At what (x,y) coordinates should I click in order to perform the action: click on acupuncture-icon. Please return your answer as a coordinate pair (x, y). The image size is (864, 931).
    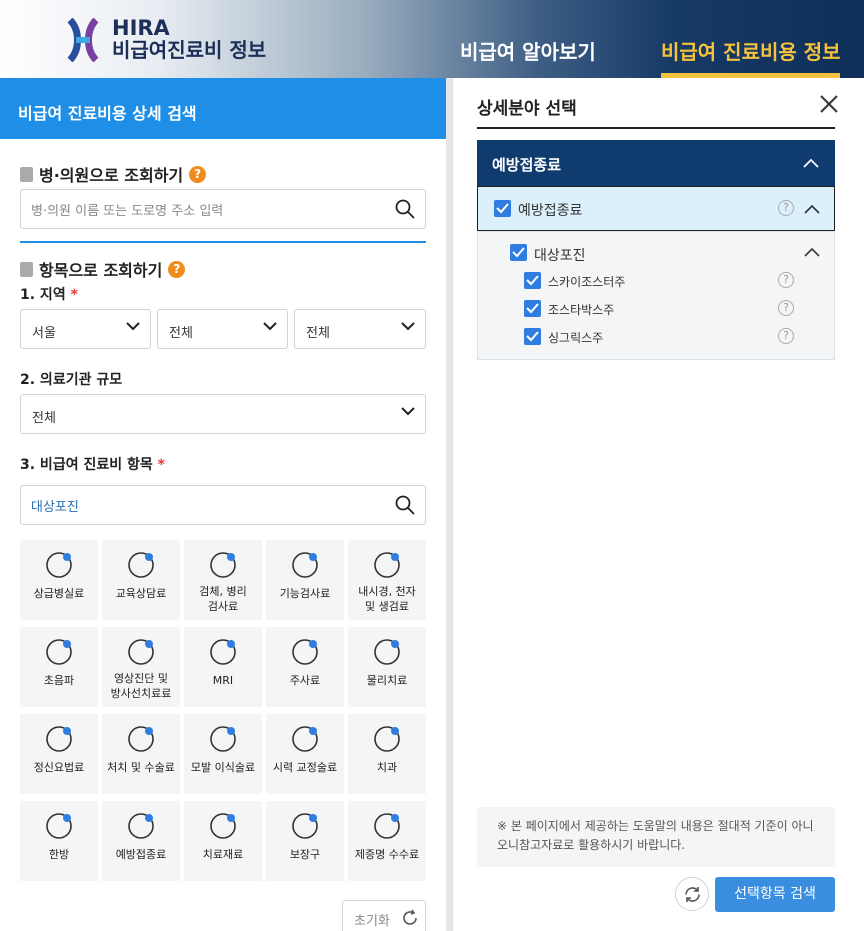
    Looking at the image, I should click on (59, 826).